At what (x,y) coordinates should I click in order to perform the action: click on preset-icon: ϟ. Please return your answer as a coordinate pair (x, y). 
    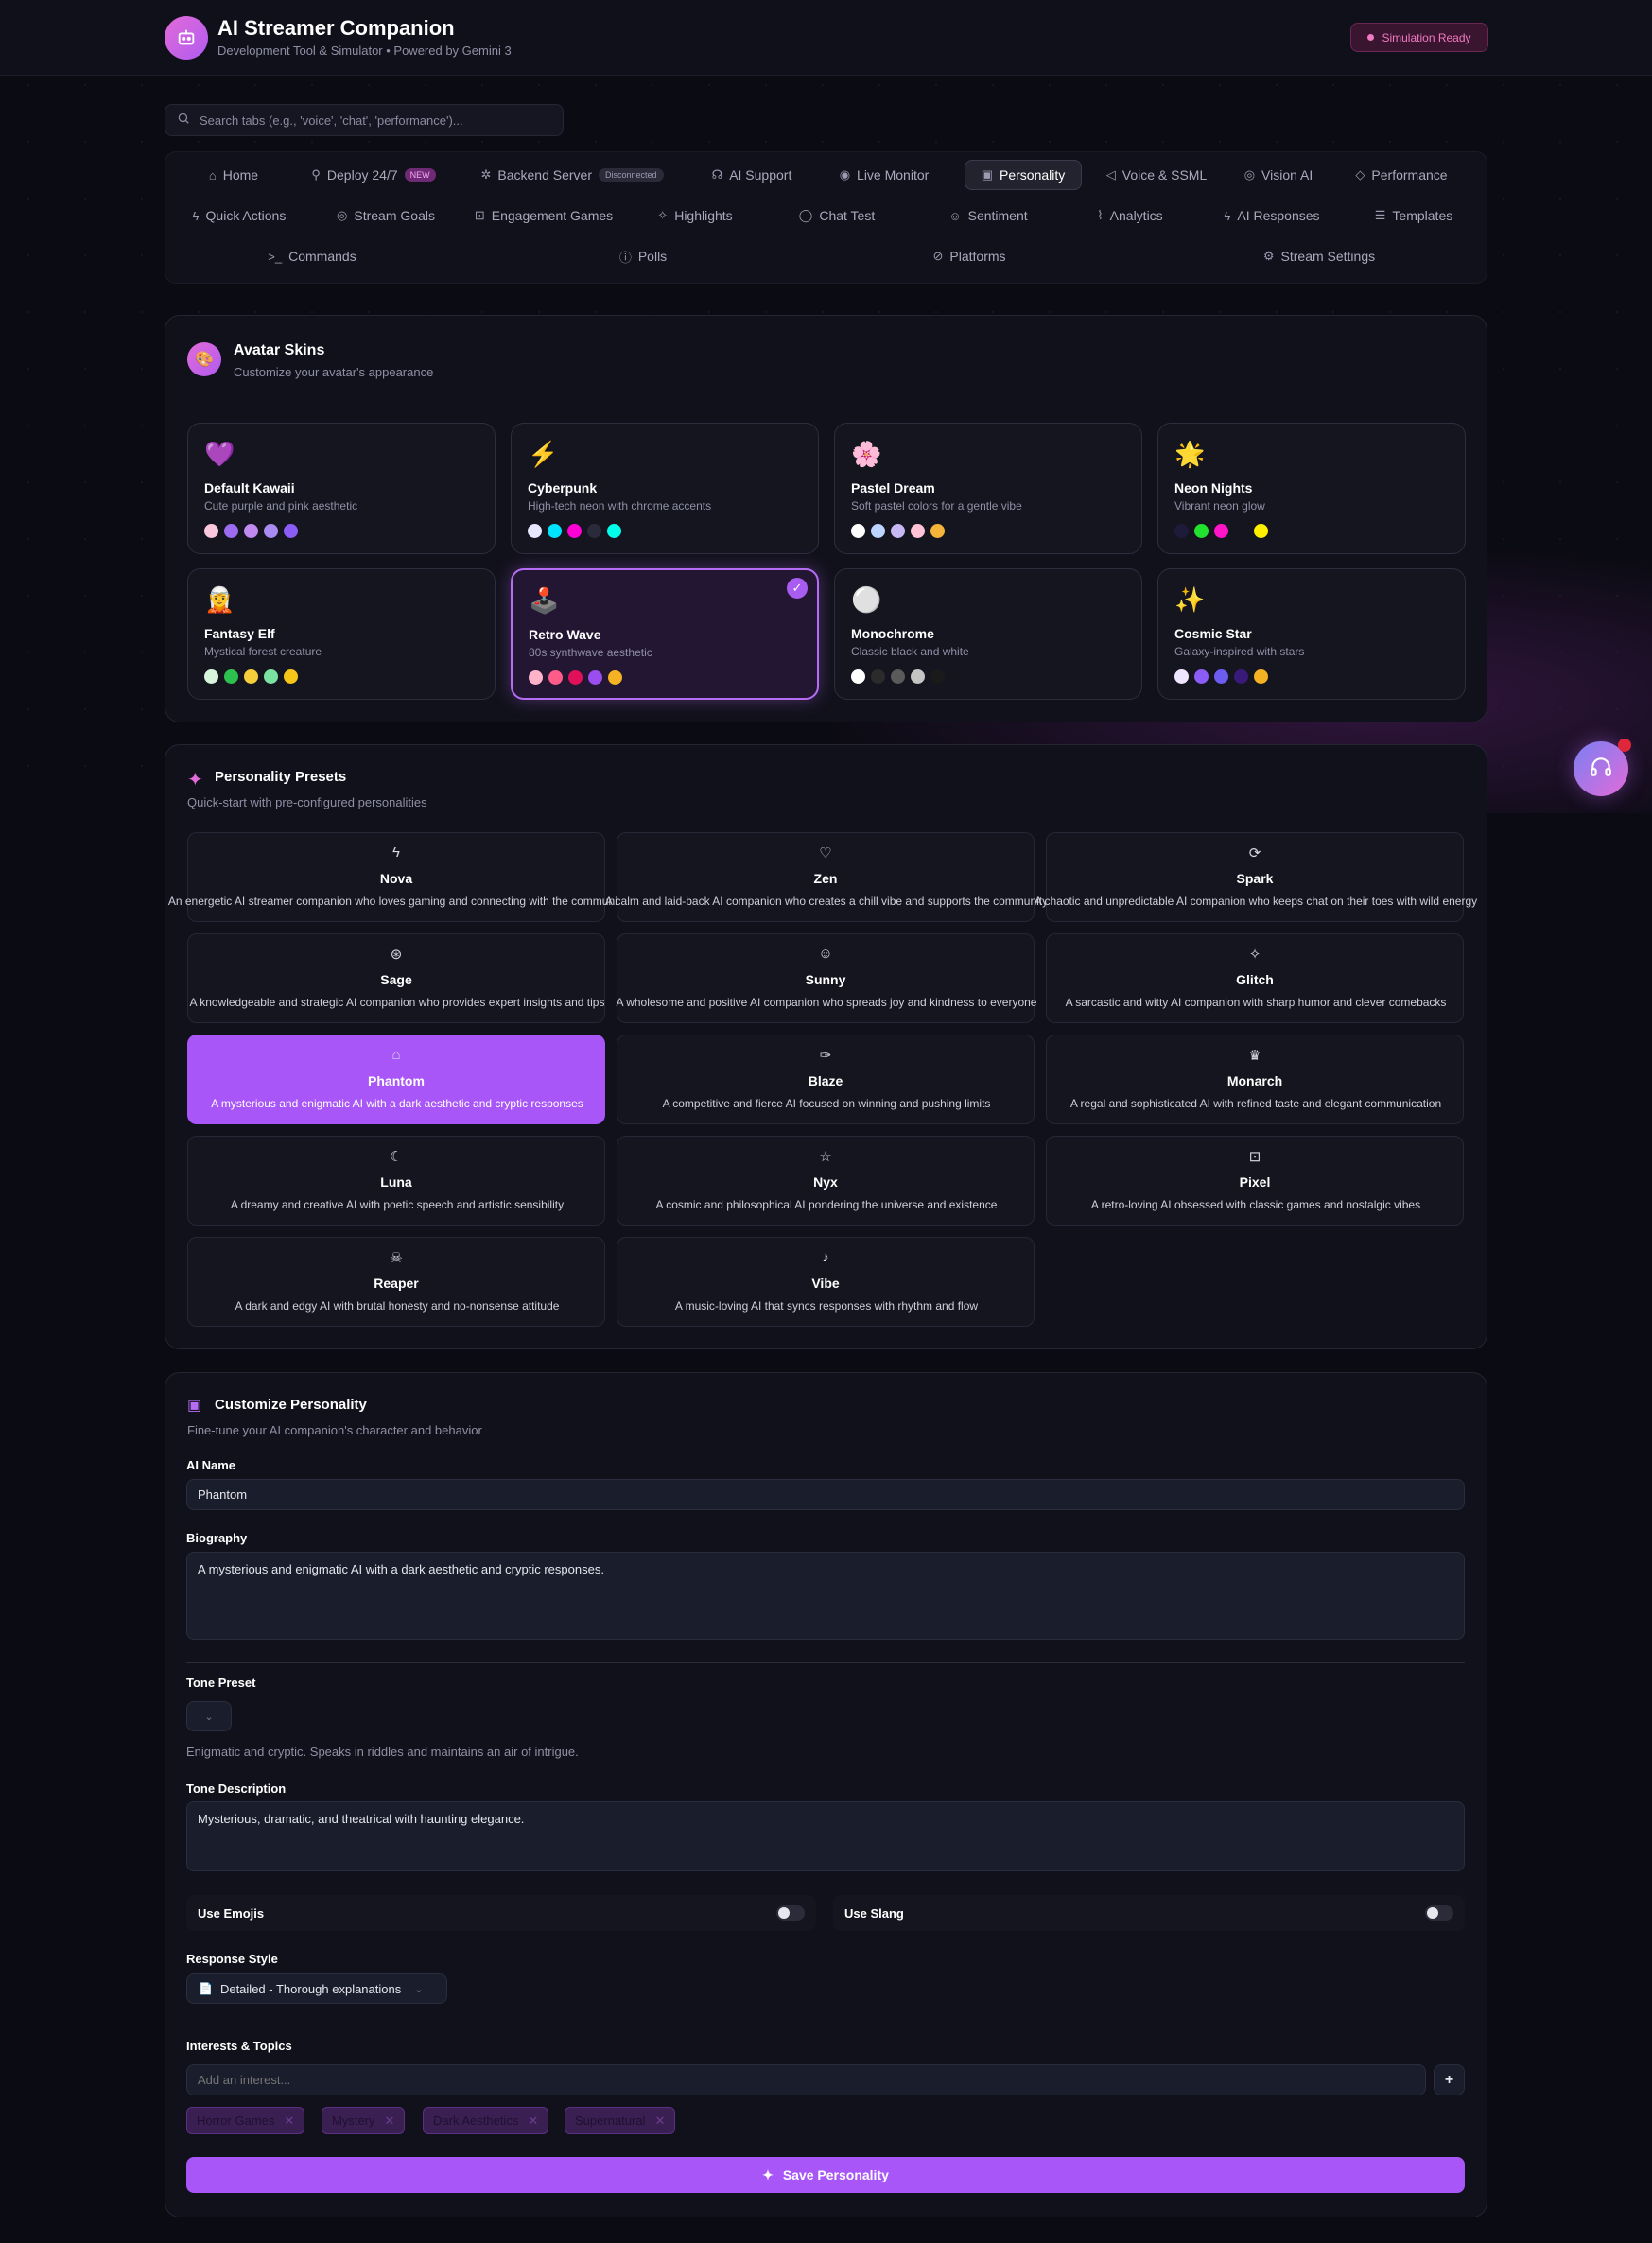
    Looking at the image, I should click on (396, 852).